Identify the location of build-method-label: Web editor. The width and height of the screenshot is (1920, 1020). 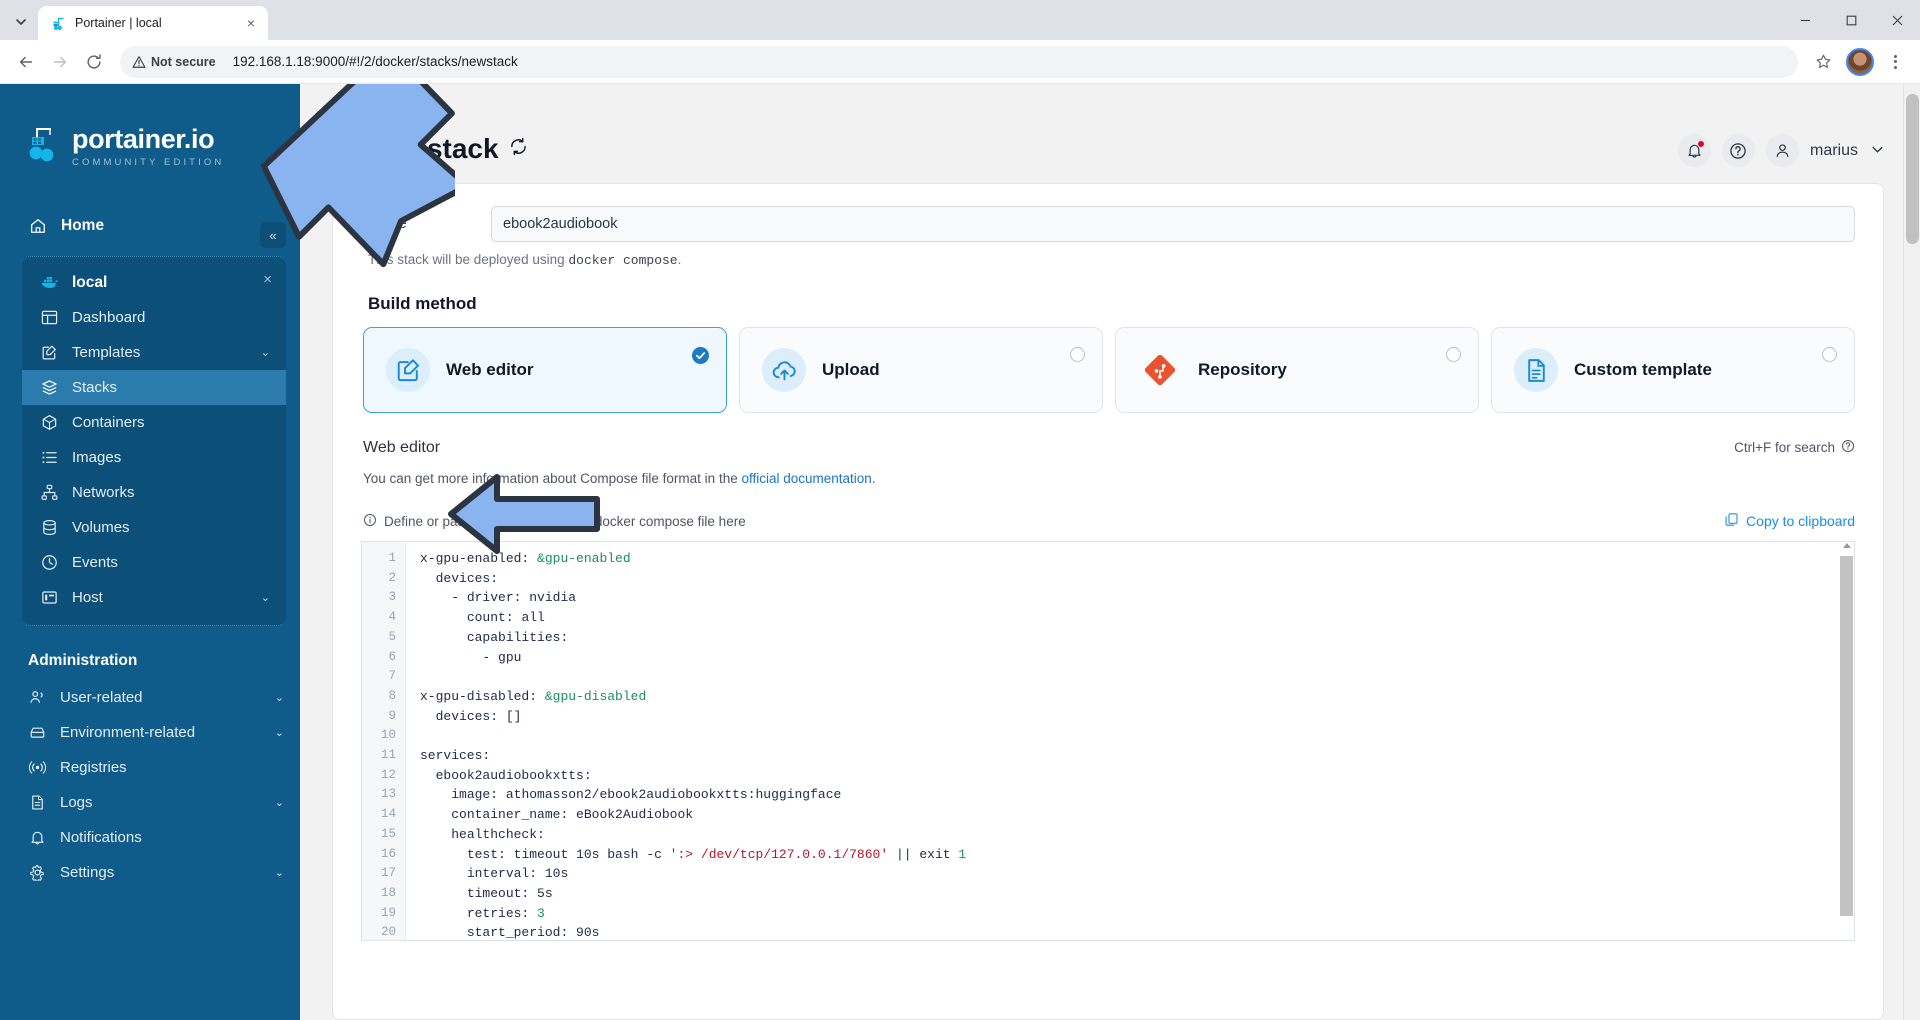
(490, 369).